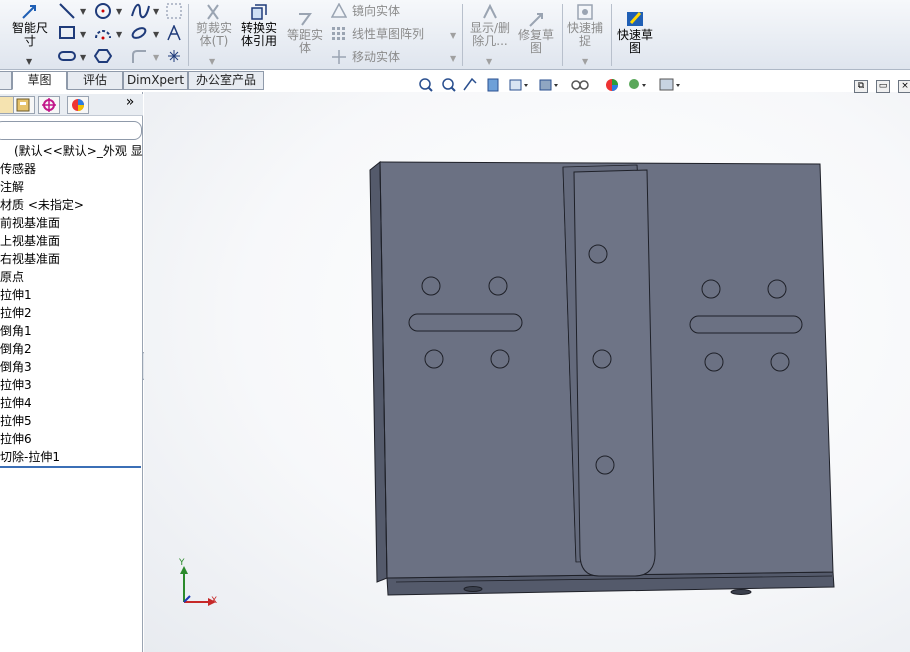  I want to click on zoom-area-icon, so click(449, 85).